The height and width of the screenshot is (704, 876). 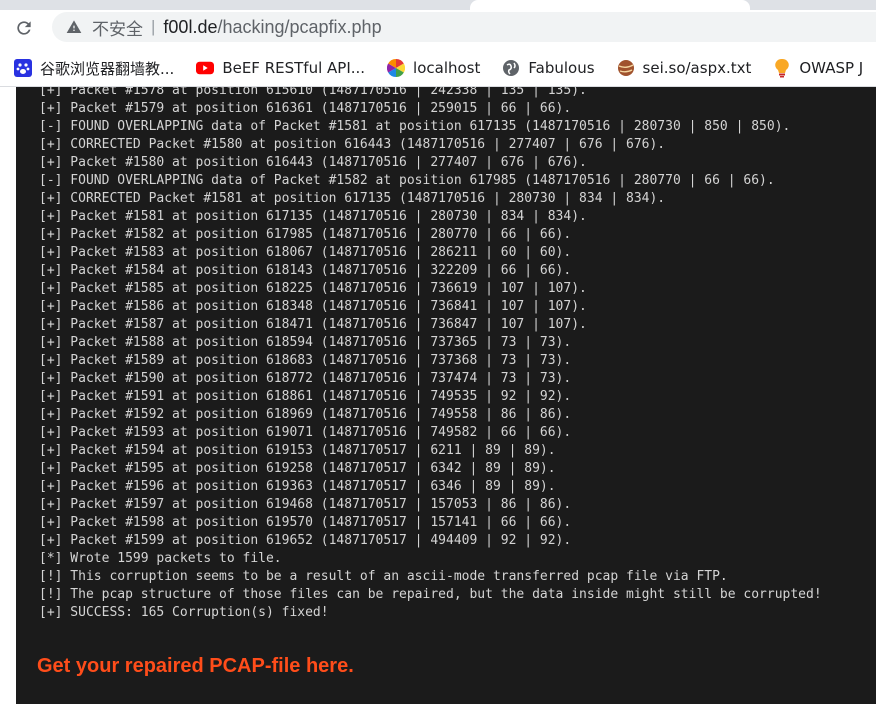 What do you see at coordinates (160, 558) in the screenshot?
I see `console-line: [*] Wrote 1599 packets to file.` at bounding box center [160, 558].